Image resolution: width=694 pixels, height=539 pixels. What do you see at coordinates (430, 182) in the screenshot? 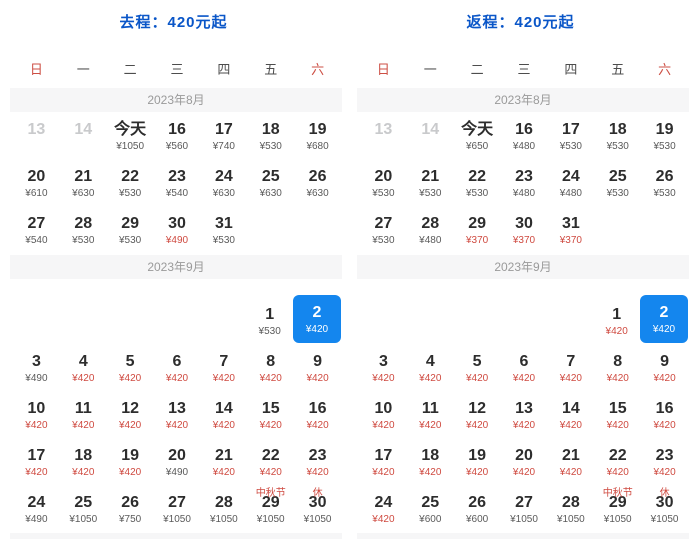
I see `calendar-day-cell: 21 ¥530` at bounding box center [430, 182].